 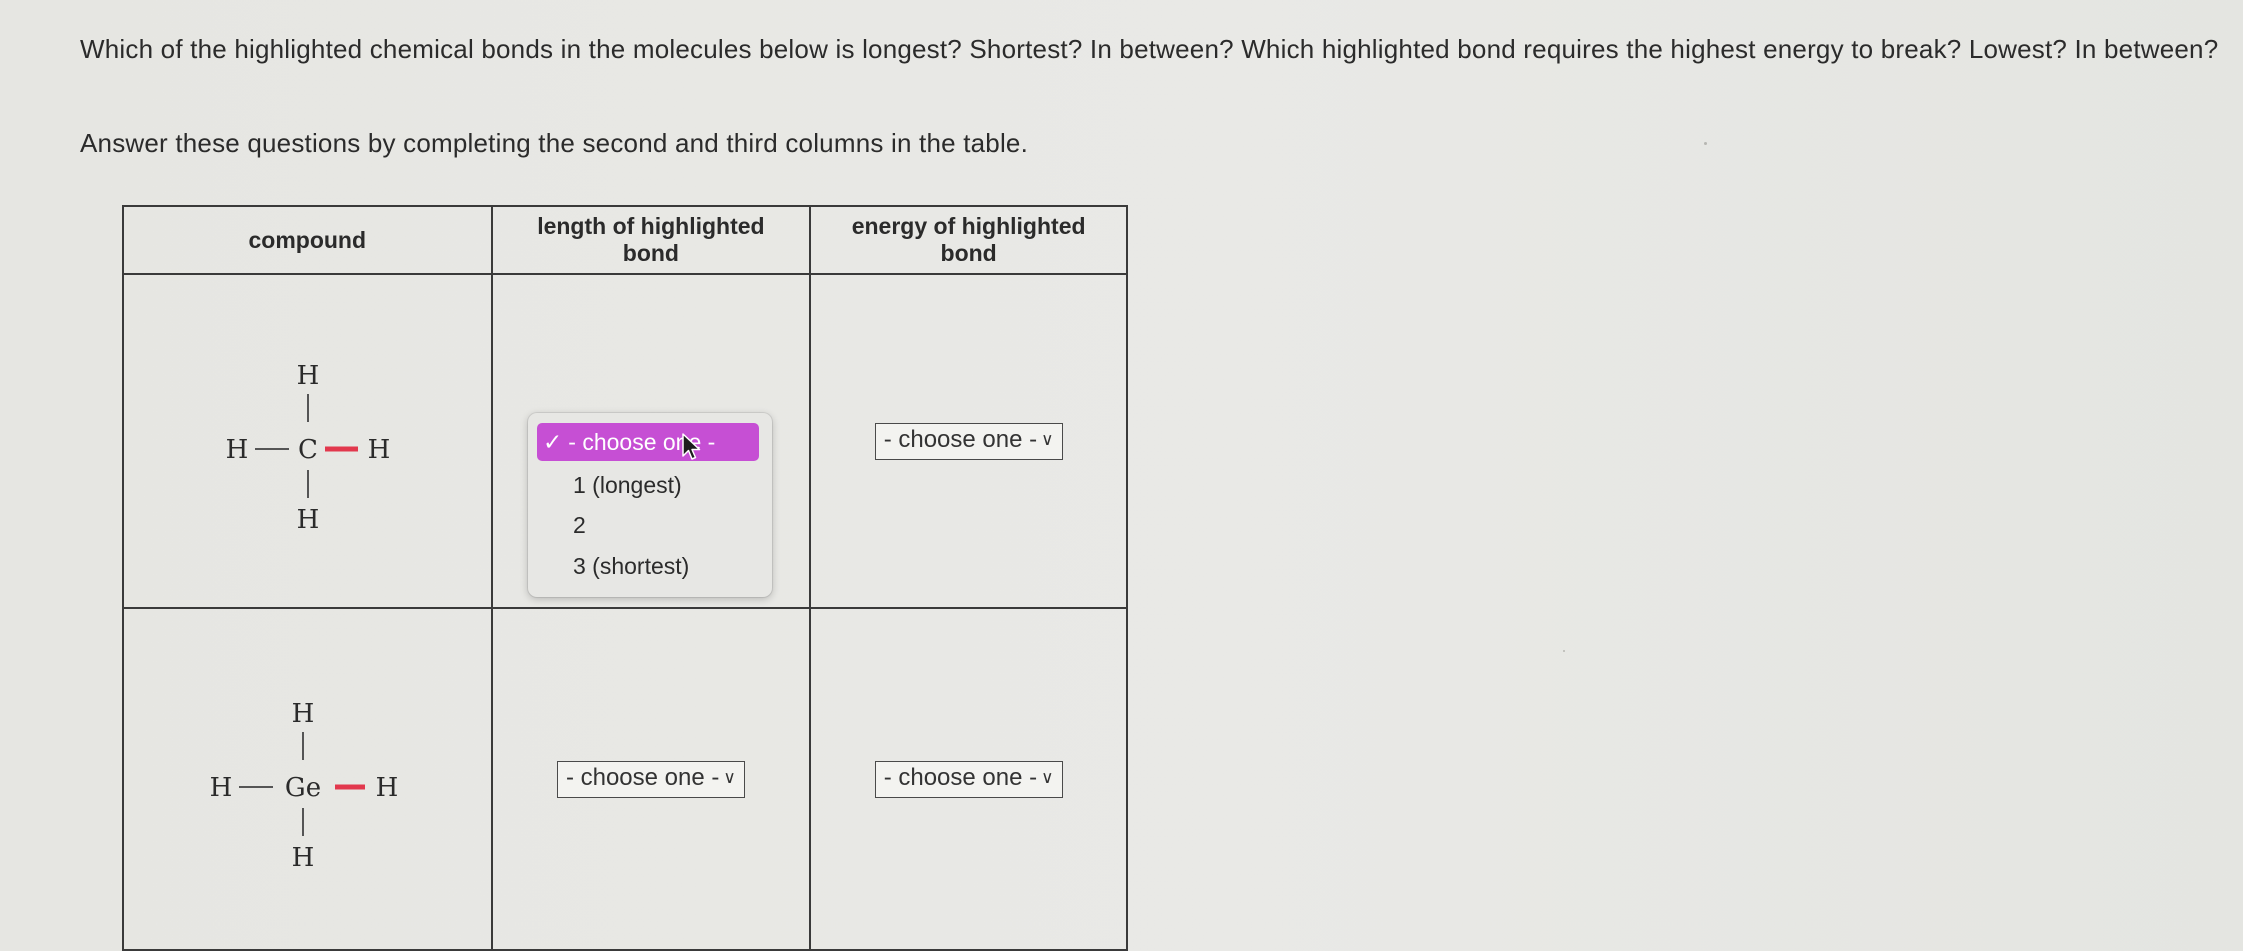 I want to click on compound-cell: H H Ge H H, so click(x=307, y=779).